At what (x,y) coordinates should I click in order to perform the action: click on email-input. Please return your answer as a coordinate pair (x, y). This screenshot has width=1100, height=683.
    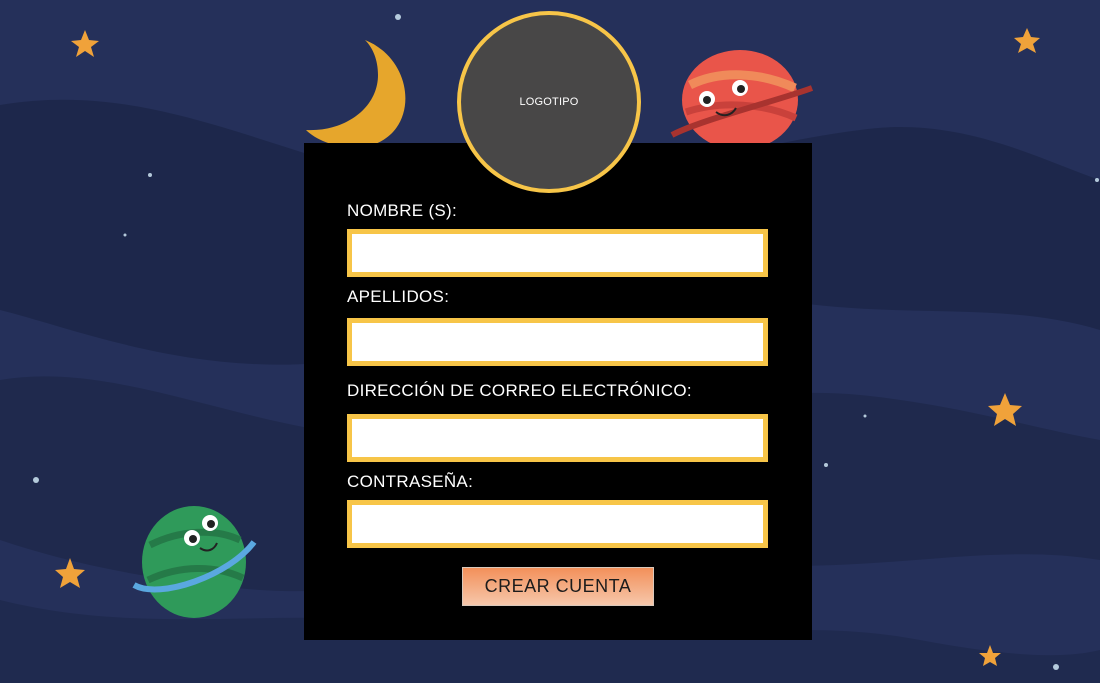
    Looking at the image, I should click on (557, 438).